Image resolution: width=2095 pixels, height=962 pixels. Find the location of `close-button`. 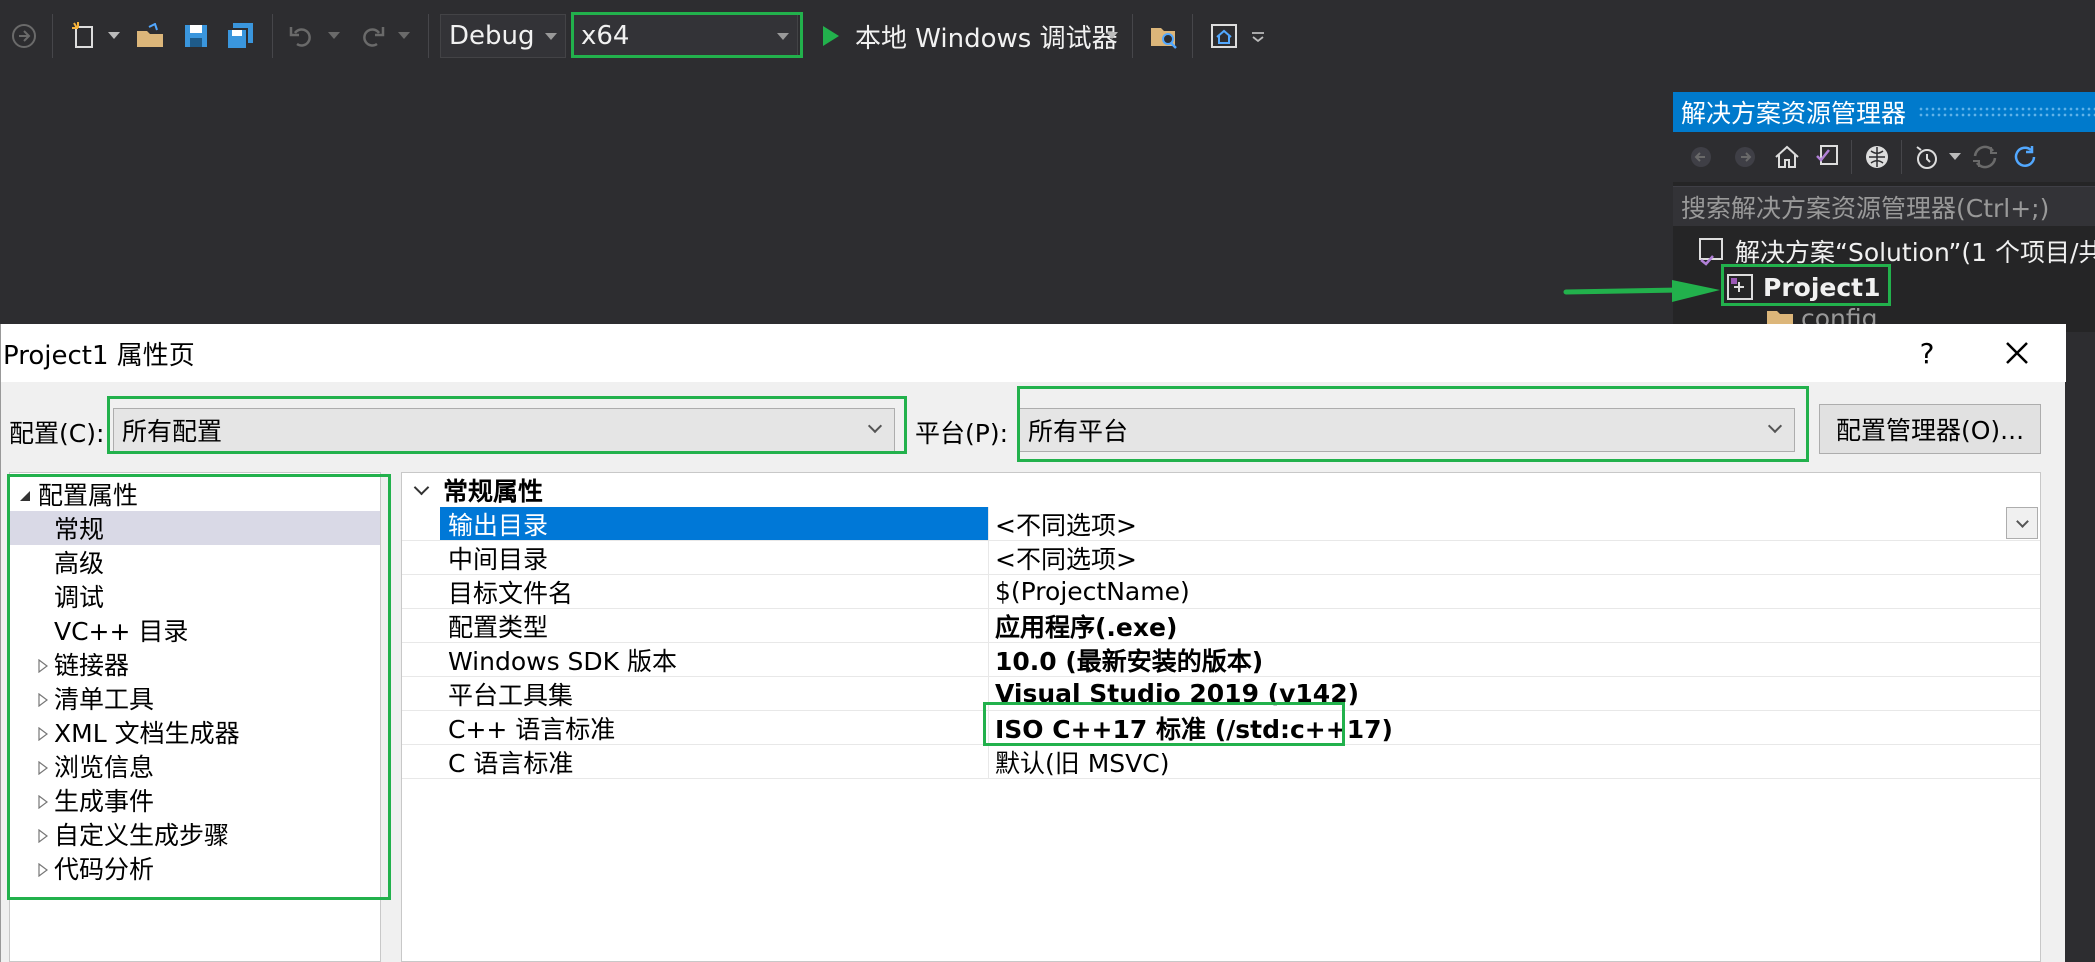

close-button is located at coordinates (2017, 353).